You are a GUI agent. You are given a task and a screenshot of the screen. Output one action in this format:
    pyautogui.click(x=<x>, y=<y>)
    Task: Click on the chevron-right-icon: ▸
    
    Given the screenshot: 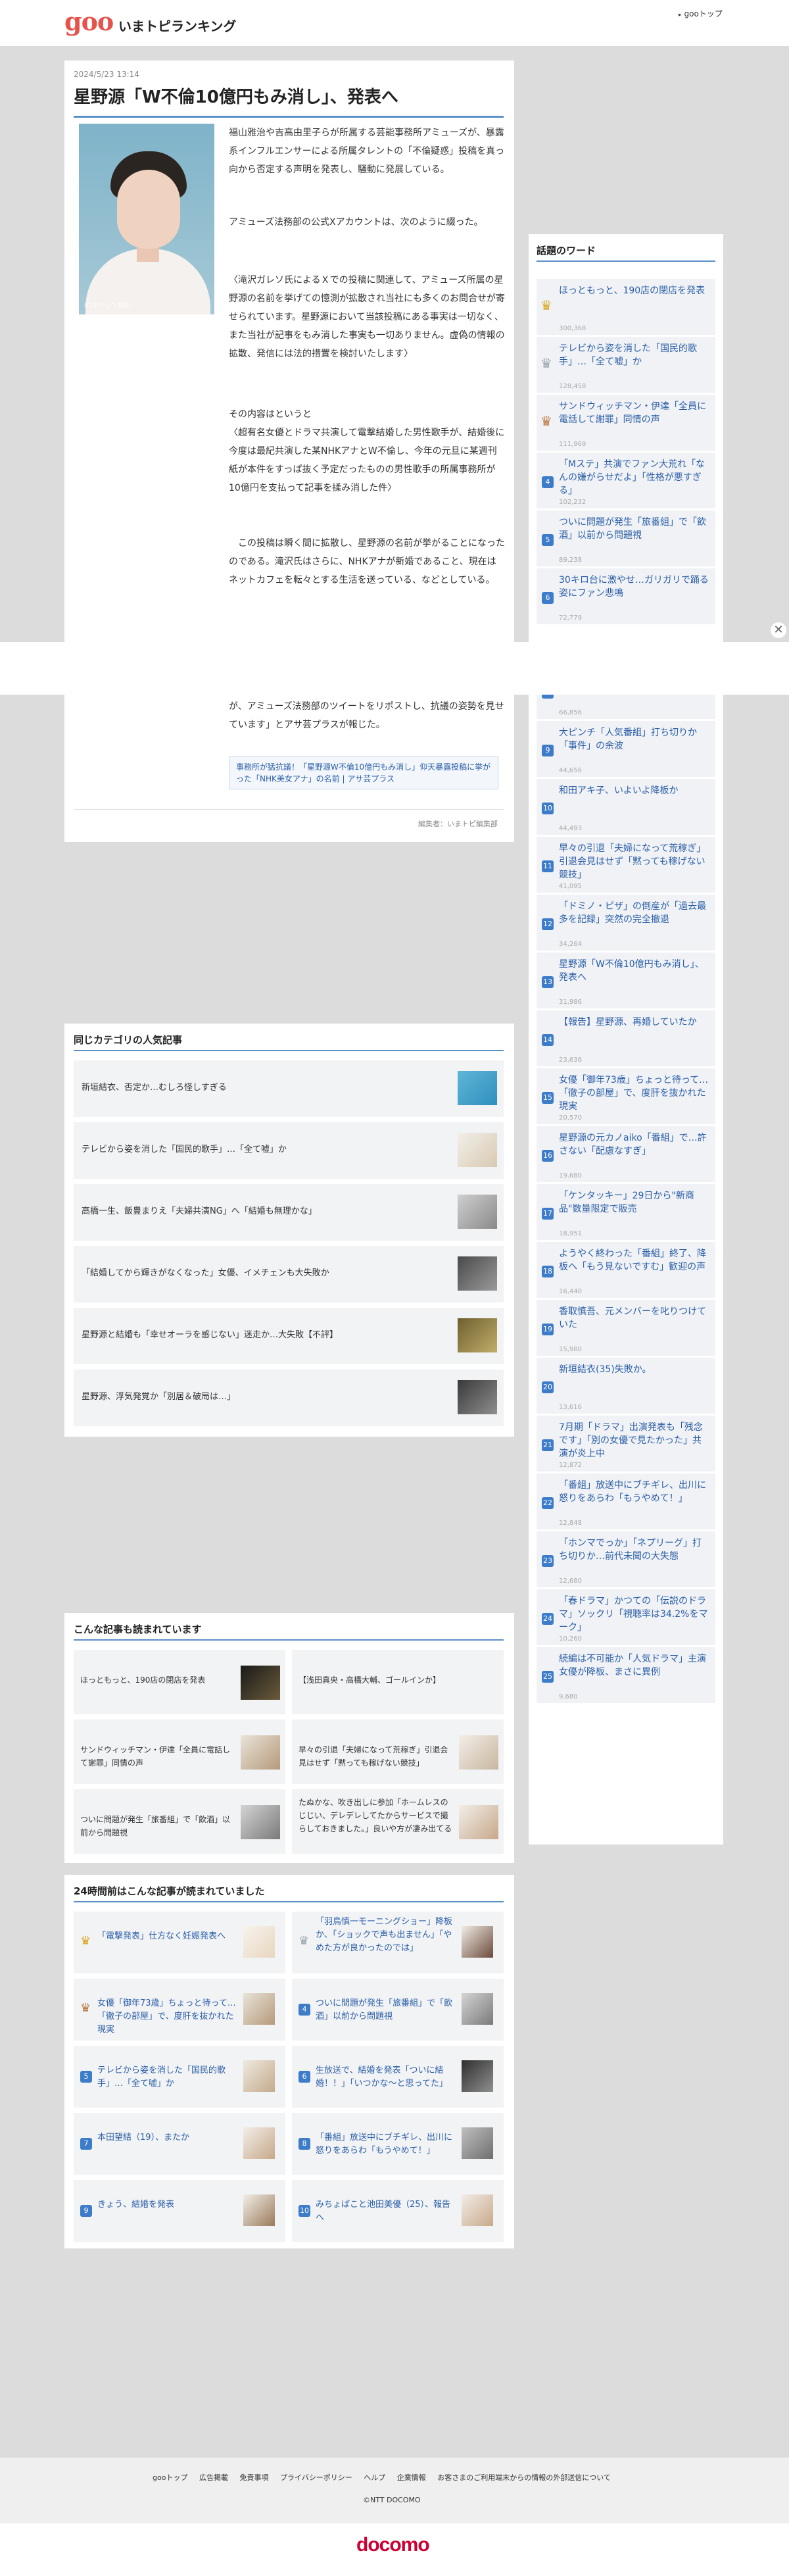 What is the action you would take?
    pyautogui.click(x=680, y=15)
    